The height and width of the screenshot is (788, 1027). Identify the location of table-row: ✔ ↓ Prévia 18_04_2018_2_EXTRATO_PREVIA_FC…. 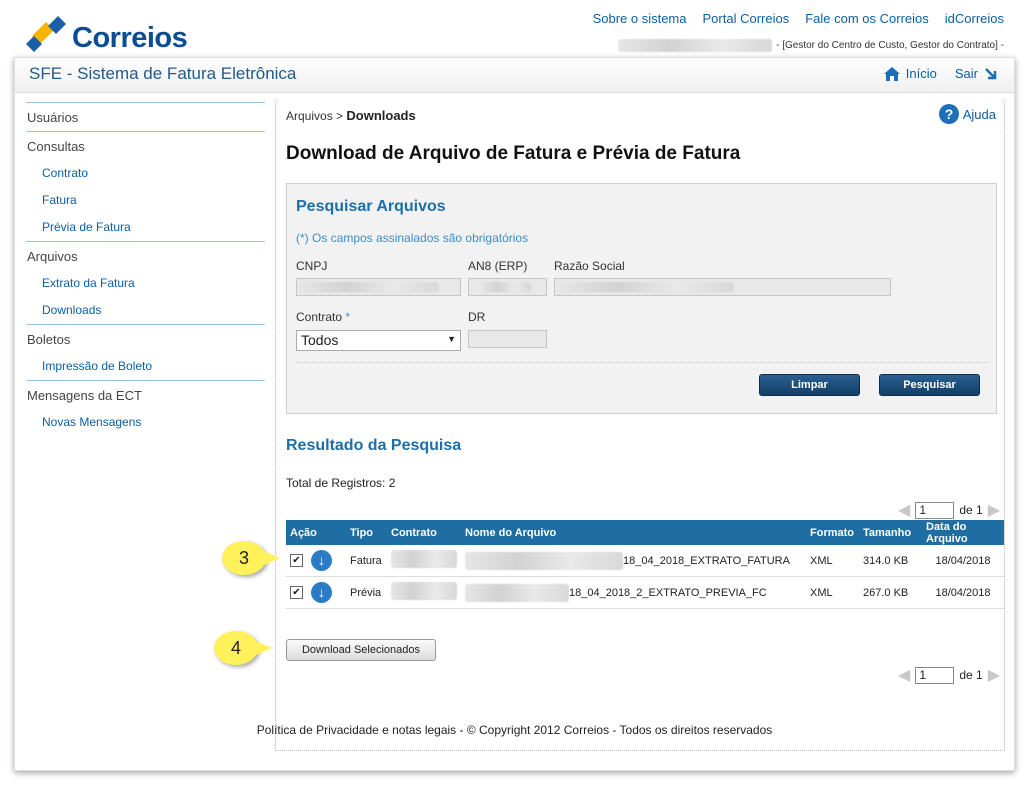
(645, 592).